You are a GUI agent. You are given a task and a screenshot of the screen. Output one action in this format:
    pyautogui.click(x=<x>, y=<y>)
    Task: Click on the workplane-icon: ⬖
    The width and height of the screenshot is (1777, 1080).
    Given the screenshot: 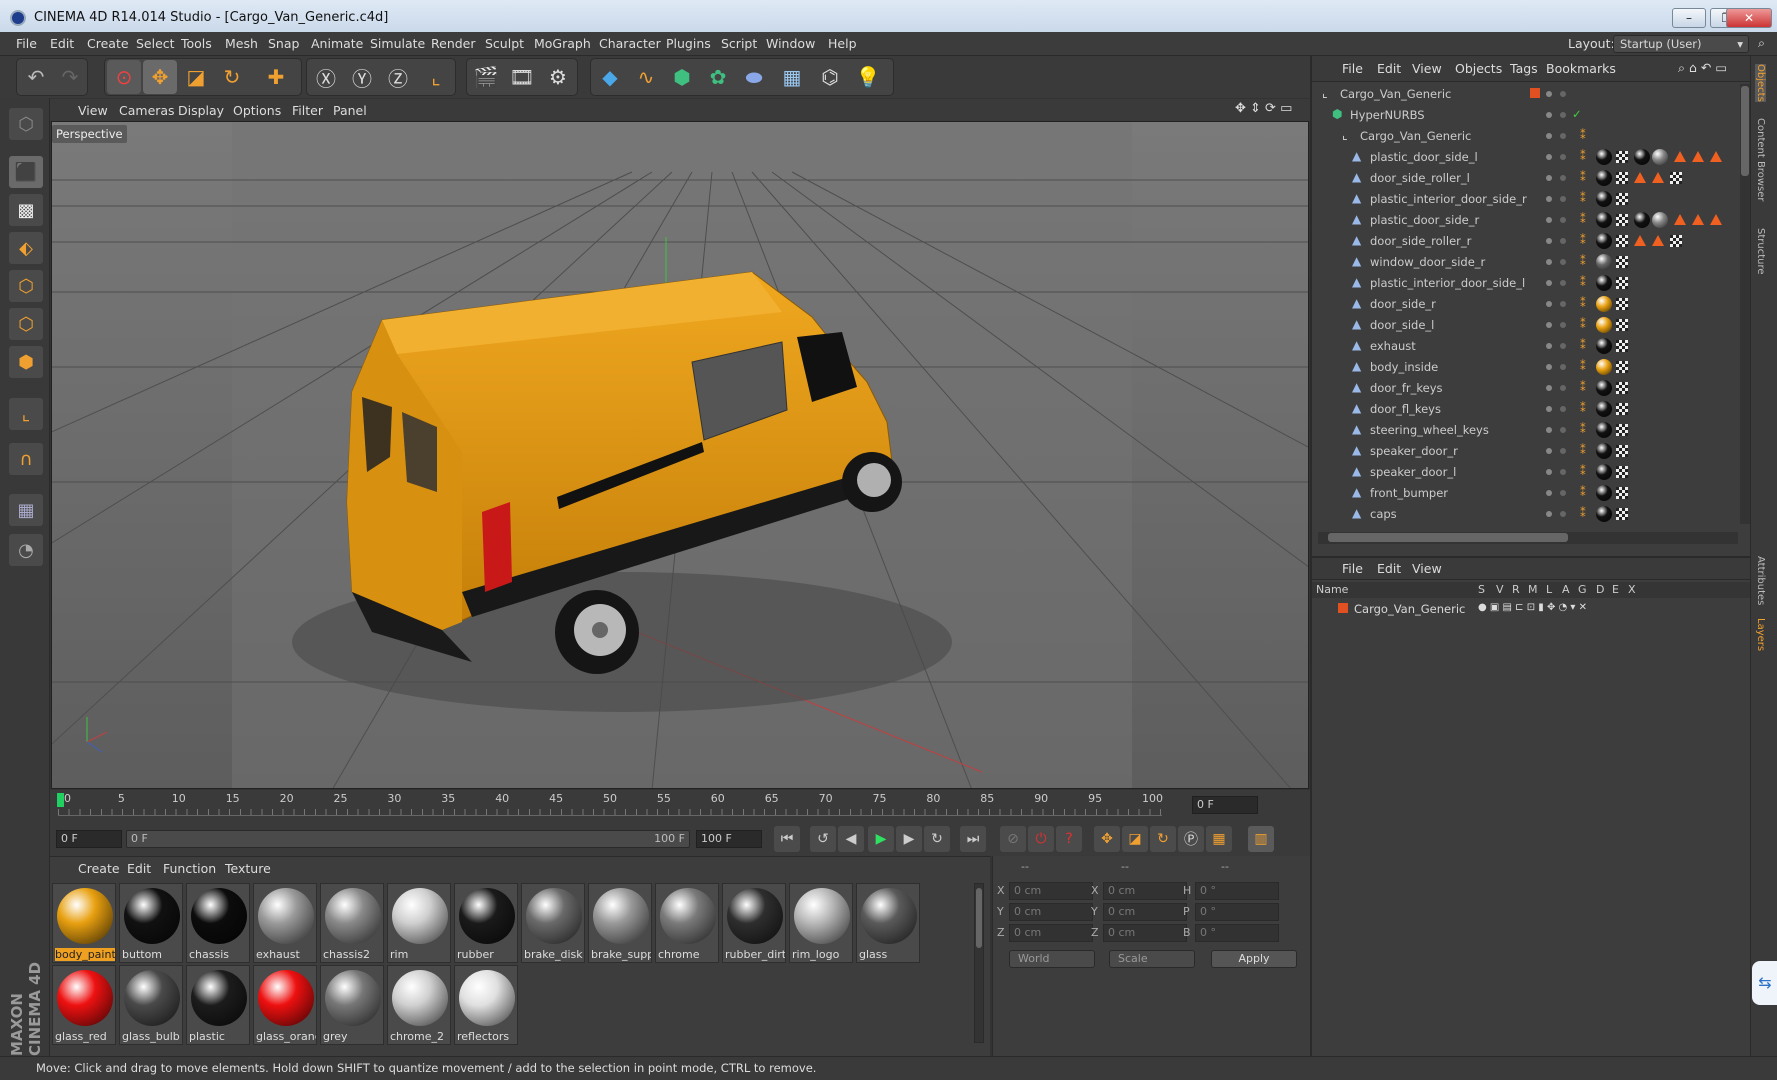 What is the action you would take?
    pyautogui.click(x=26, y=248)
    